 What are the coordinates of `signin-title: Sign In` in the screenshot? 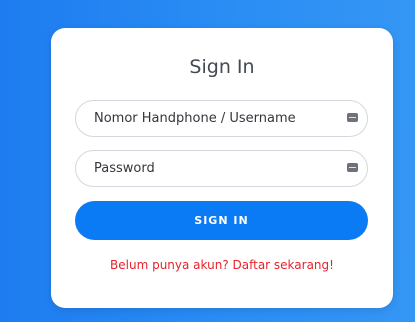 It's located at (222, 67).